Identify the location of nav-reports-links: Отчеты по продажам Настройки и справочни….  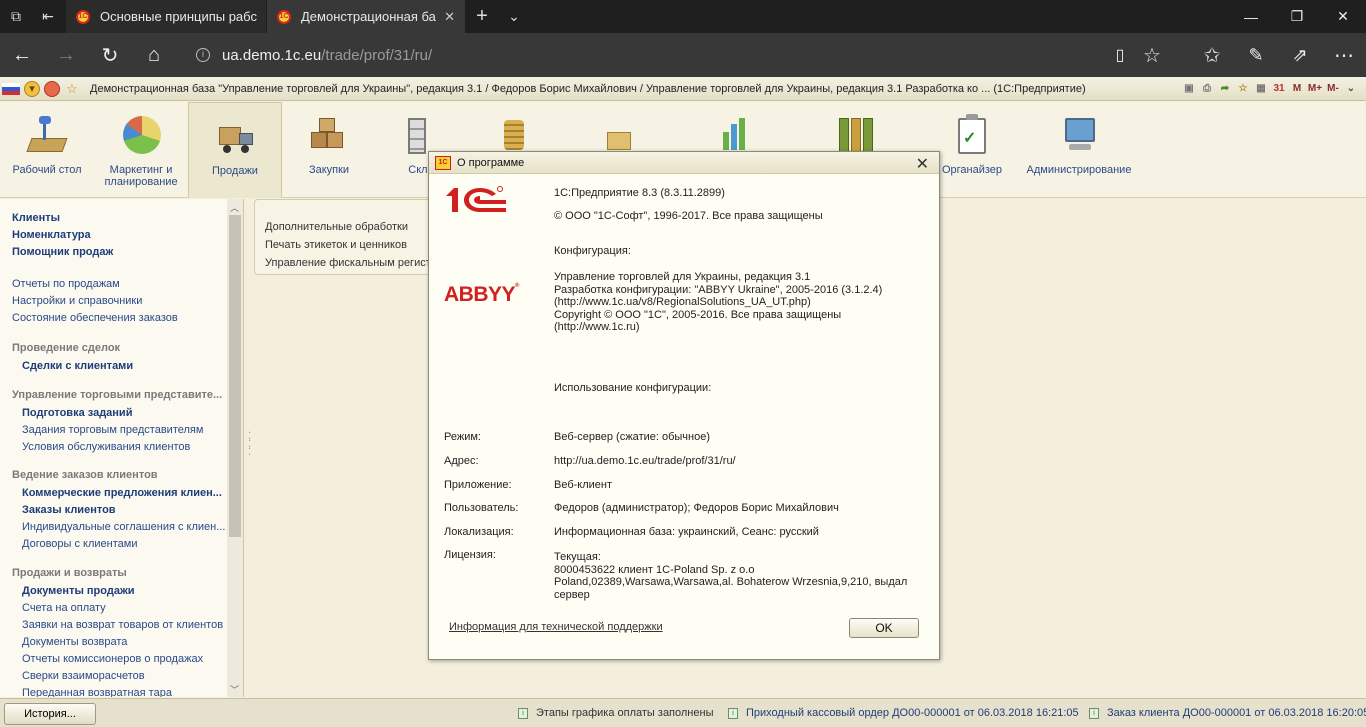
(95, 301).